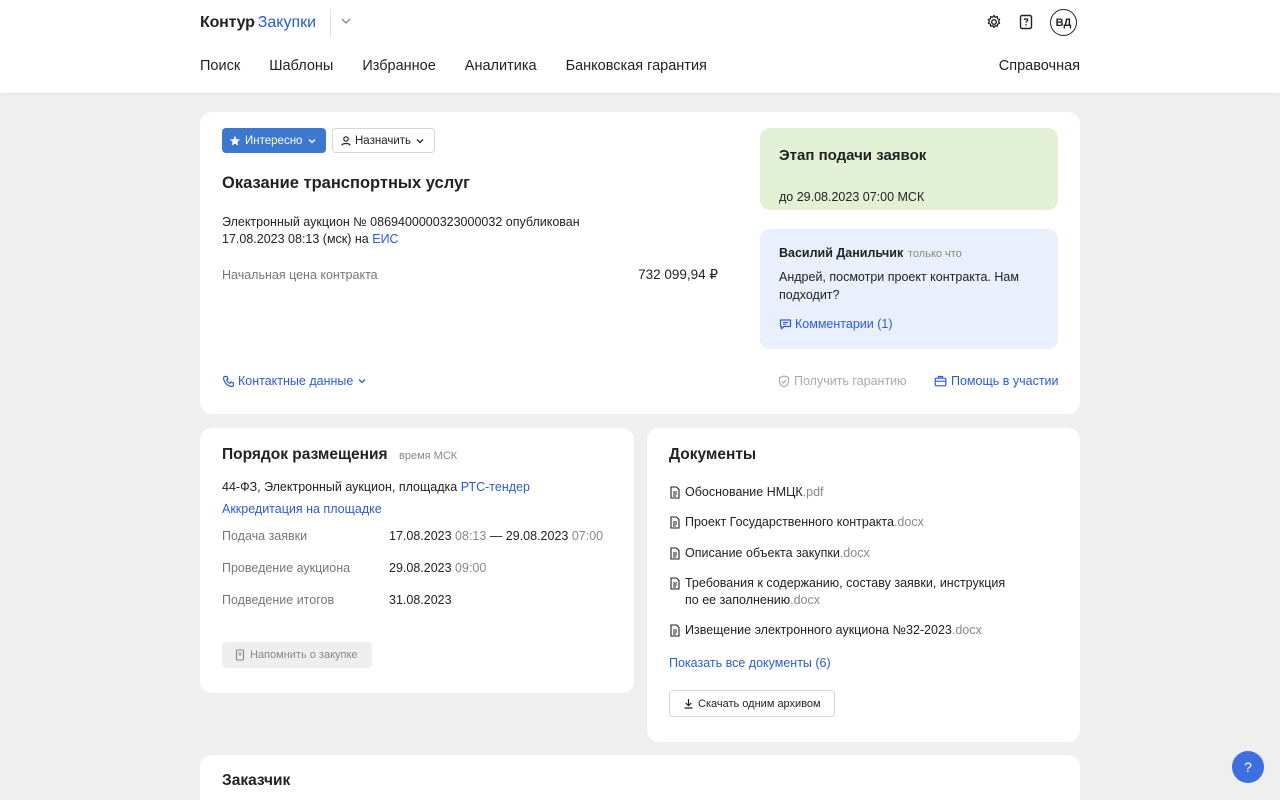  Describe the element at coordinates (746, 492) in the screenshot. I see `document-item: Обоснование НМЦК.pdf` at that location.